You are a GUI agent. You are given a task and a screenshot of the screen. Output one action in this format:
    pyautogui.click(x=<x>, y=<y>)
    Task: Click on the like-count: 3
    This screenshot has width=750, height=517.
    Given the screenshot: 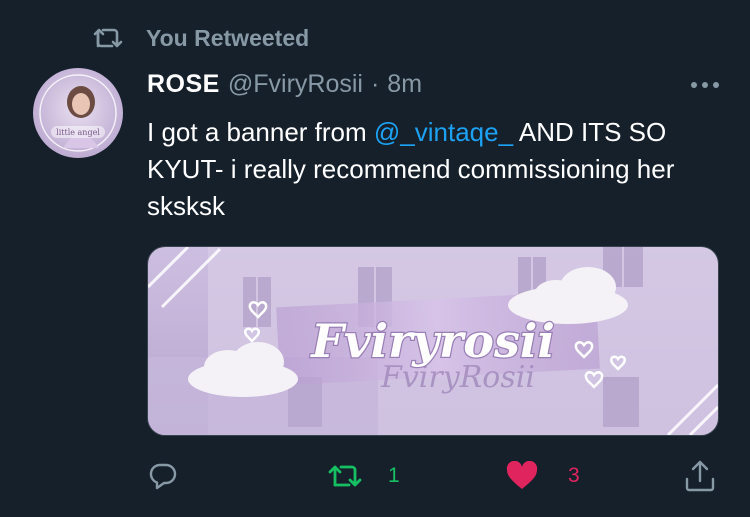 What is the action you would take?
    pyautogui.click(x=574, y=475)
    